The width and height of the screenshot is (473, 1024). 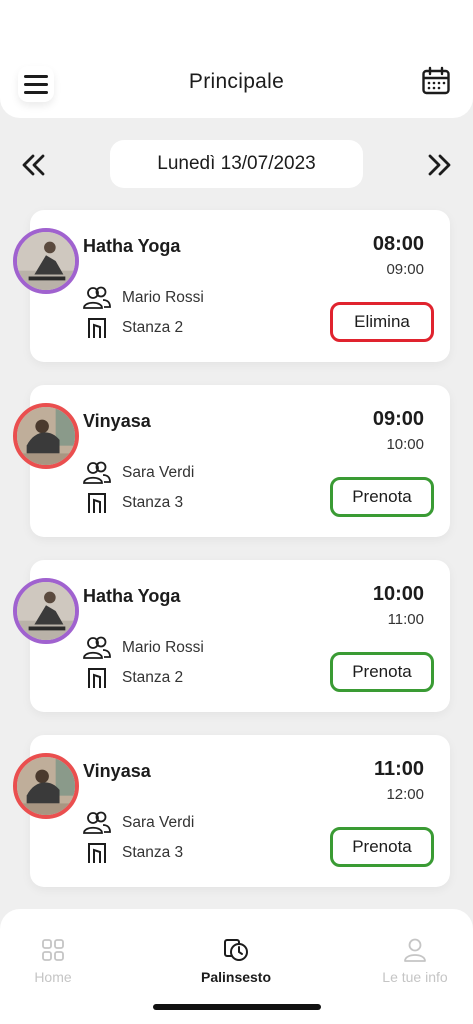 I want to click on double-chevron-right-icon, so click(x=439, y=165).